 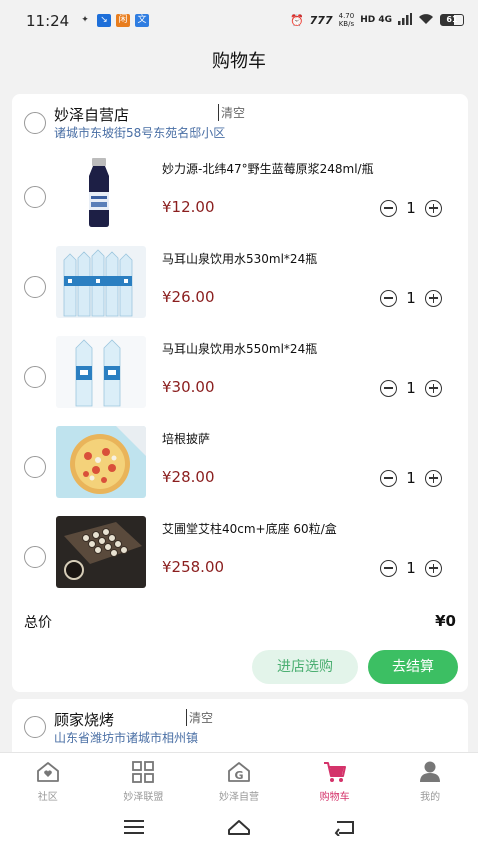 I want to click on grid-icon, so click(x=143, y=772).